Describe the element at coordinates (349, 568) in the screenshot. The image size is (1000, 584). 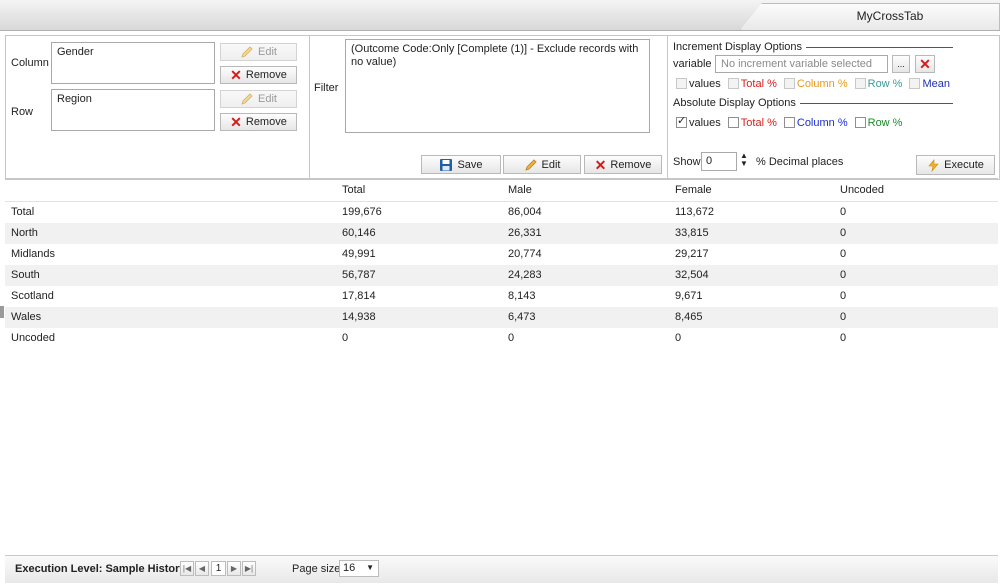
I see `page-size-value: 16` at that location.